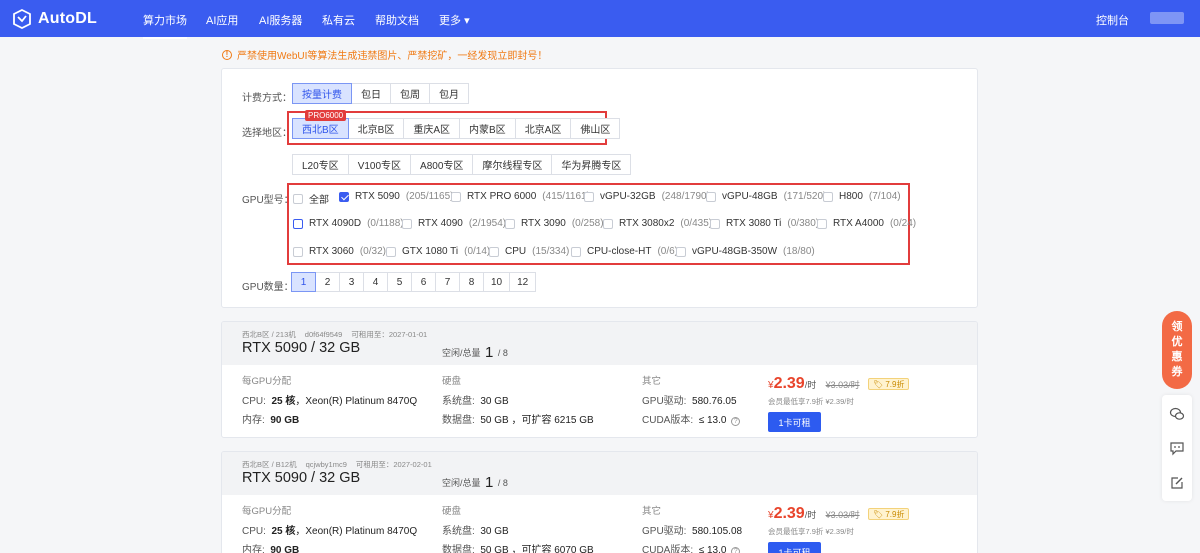 Image resolution: width=1200 pixels, height=553 pixels. Describe the element at coordinates (1112, 20) in the screenshot. I see `nav-console: 控制台` at that location.